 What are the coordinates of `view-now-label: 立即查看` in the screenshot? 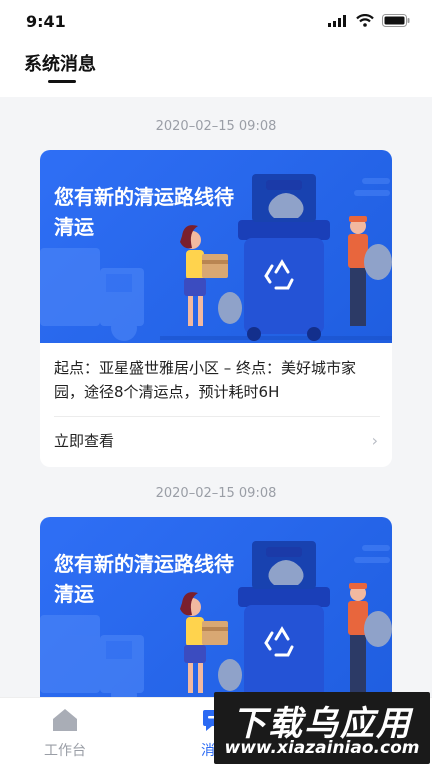 It's located at (84, 441).